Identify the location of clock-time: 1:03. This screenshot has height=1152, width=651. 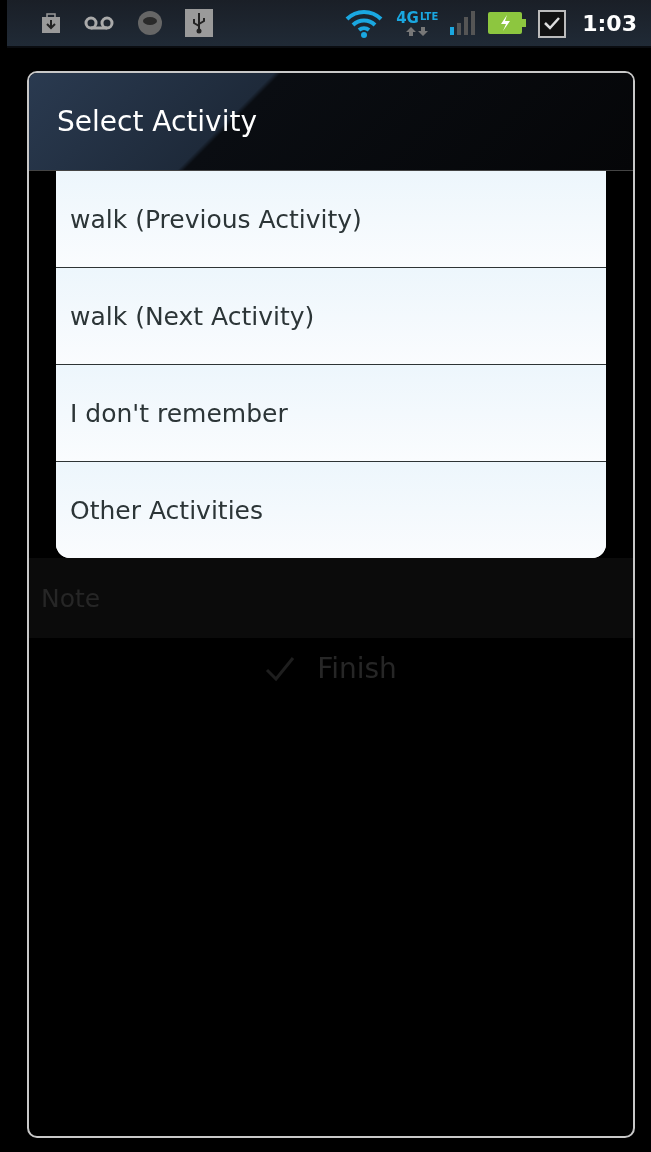
(609, 23).